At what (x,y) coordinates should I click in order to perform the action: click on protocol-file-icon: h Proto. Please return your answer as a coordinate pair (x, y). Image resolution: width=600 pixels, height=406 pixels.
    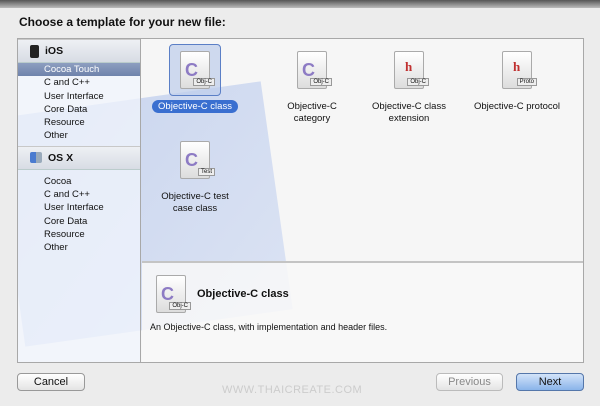
    Looking at the image, I should click on (519, 70).